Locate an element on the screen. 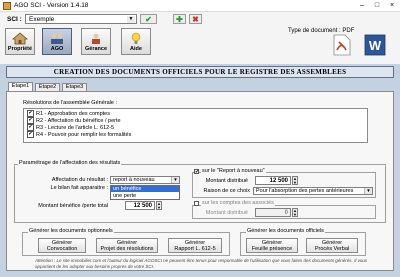 This screenshot has height=277, width=400. bilan-label: Le bilan fait apparaitre : is located at coordinates (79, 188).